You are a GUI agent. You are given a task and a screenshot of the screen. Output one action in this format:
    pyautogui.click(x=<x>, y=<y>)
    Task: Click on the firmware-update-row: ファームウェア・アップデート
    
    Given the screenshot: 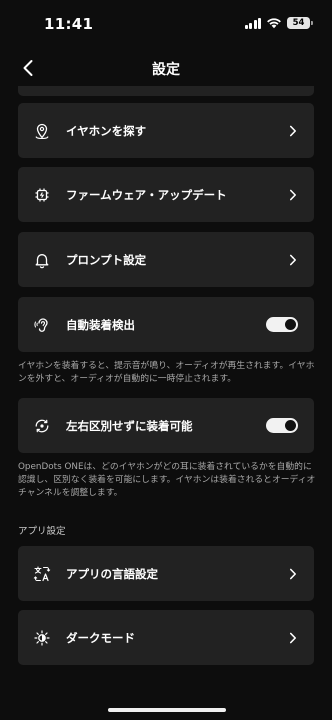 What is the action you would take?
    pyautogui.click(x=166, y=194)
    